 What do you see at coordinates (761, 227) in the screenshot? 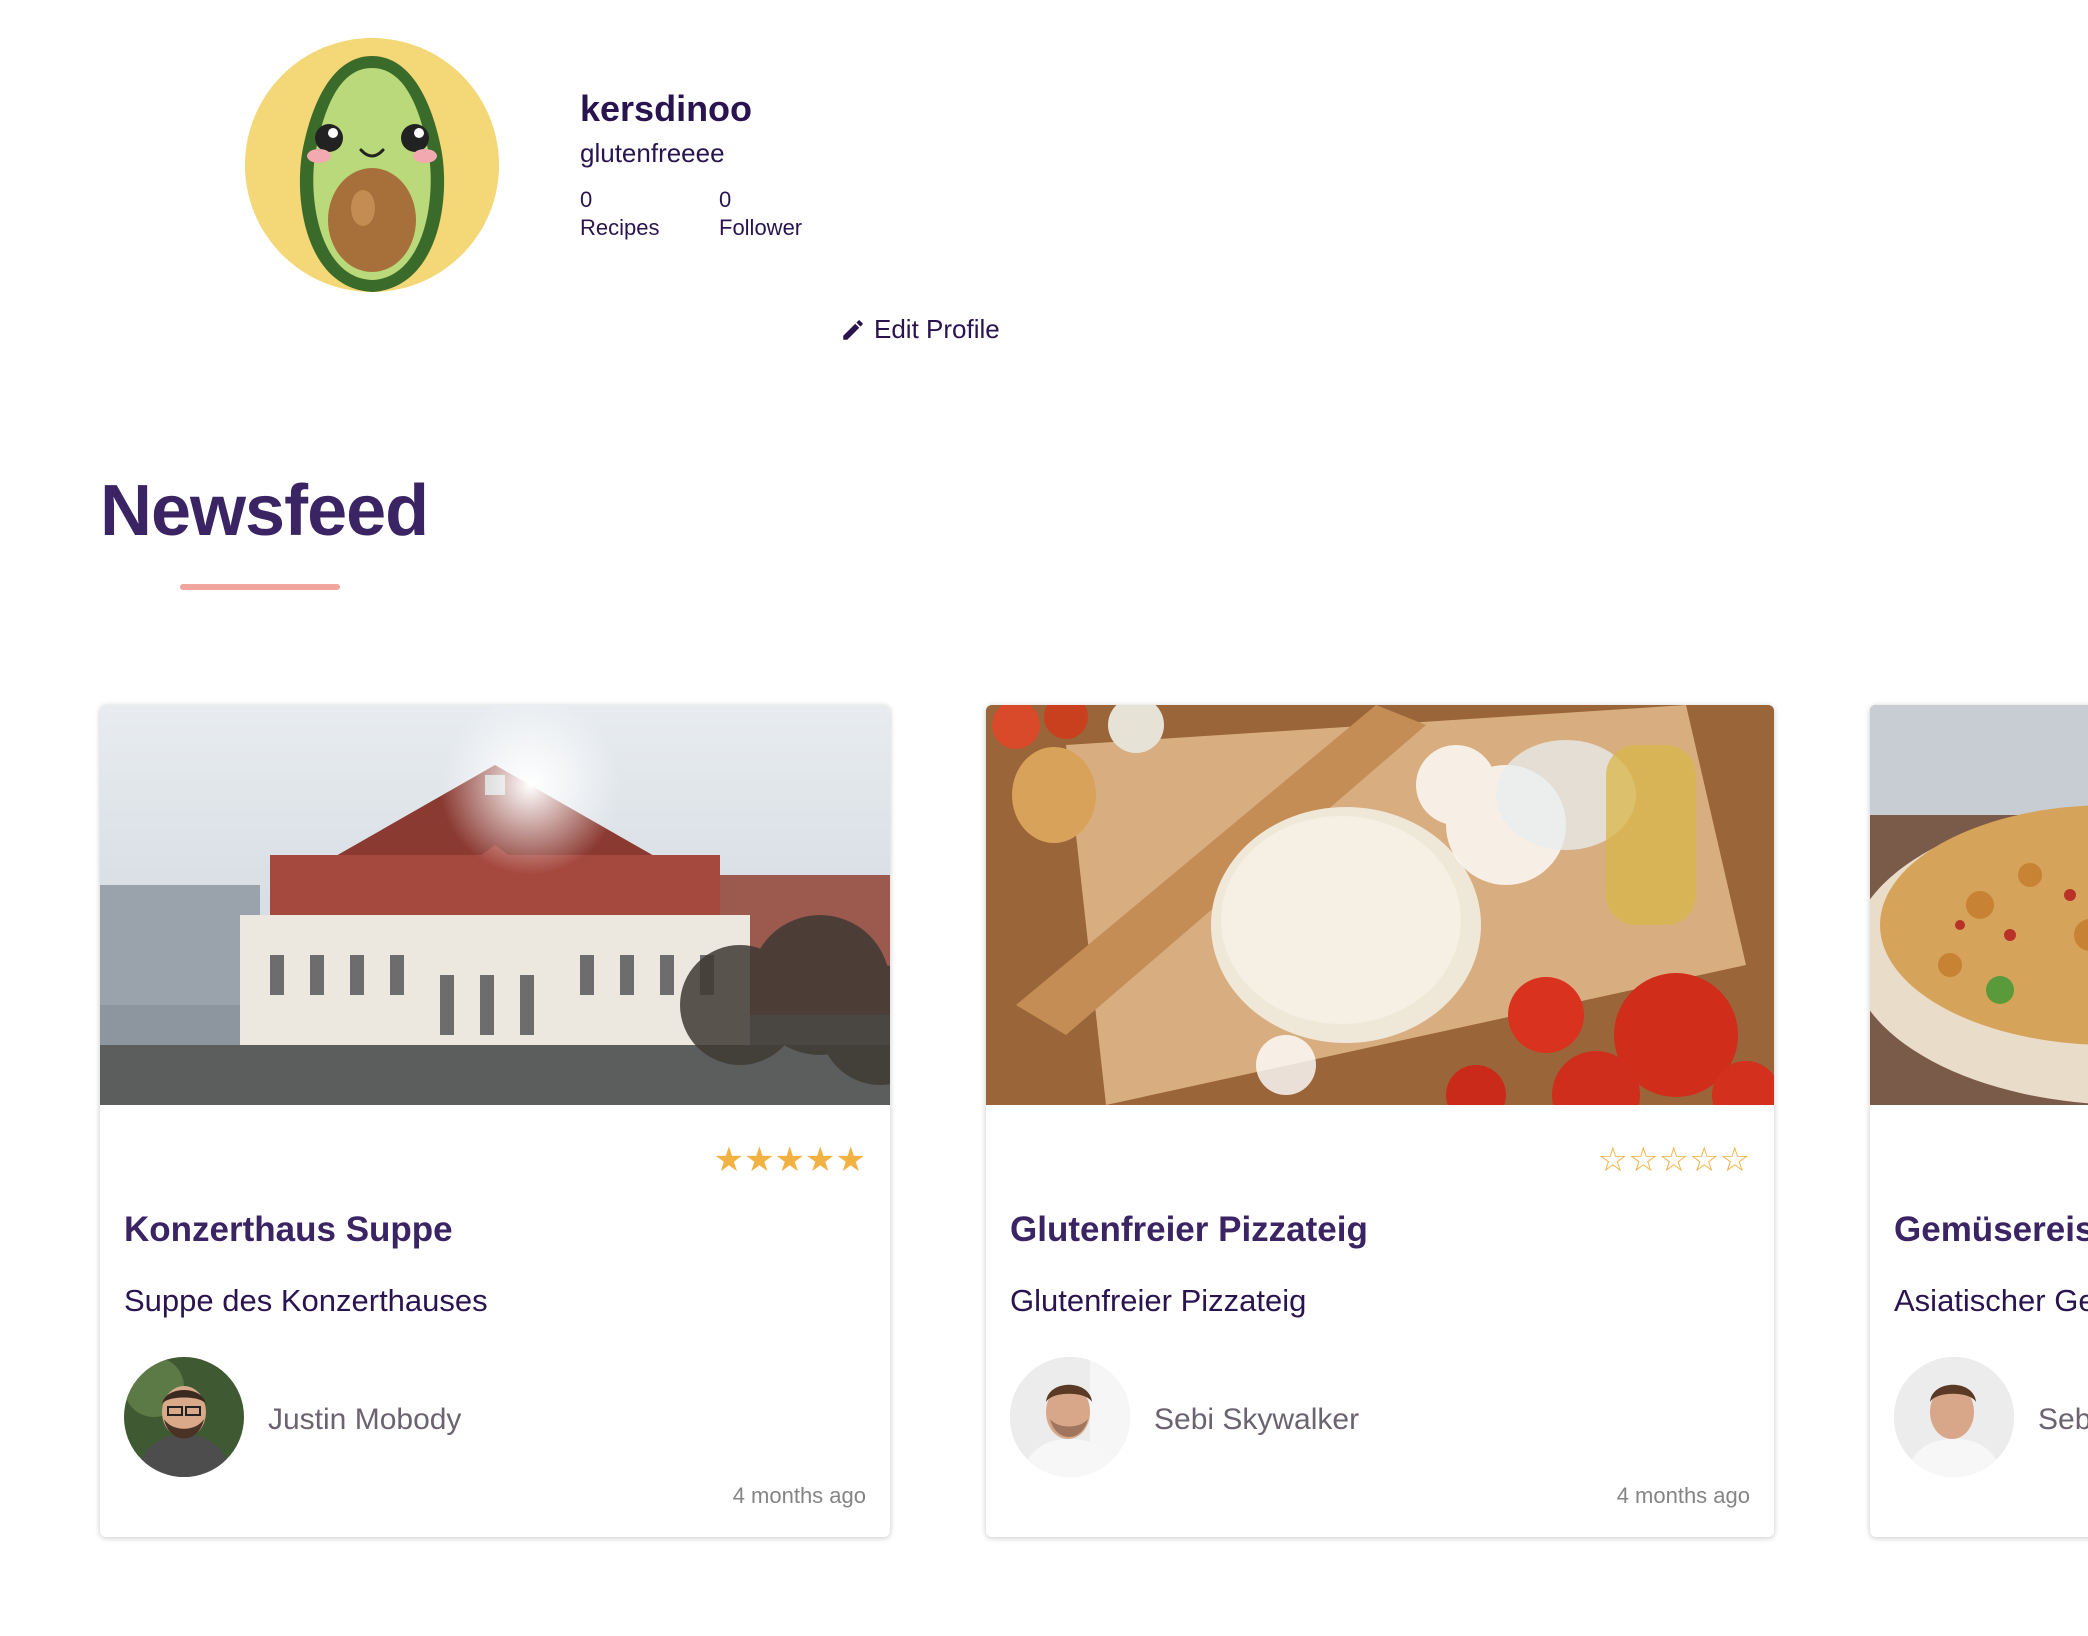
I see `follower-label: Follower` at bounding box center [761, 227].